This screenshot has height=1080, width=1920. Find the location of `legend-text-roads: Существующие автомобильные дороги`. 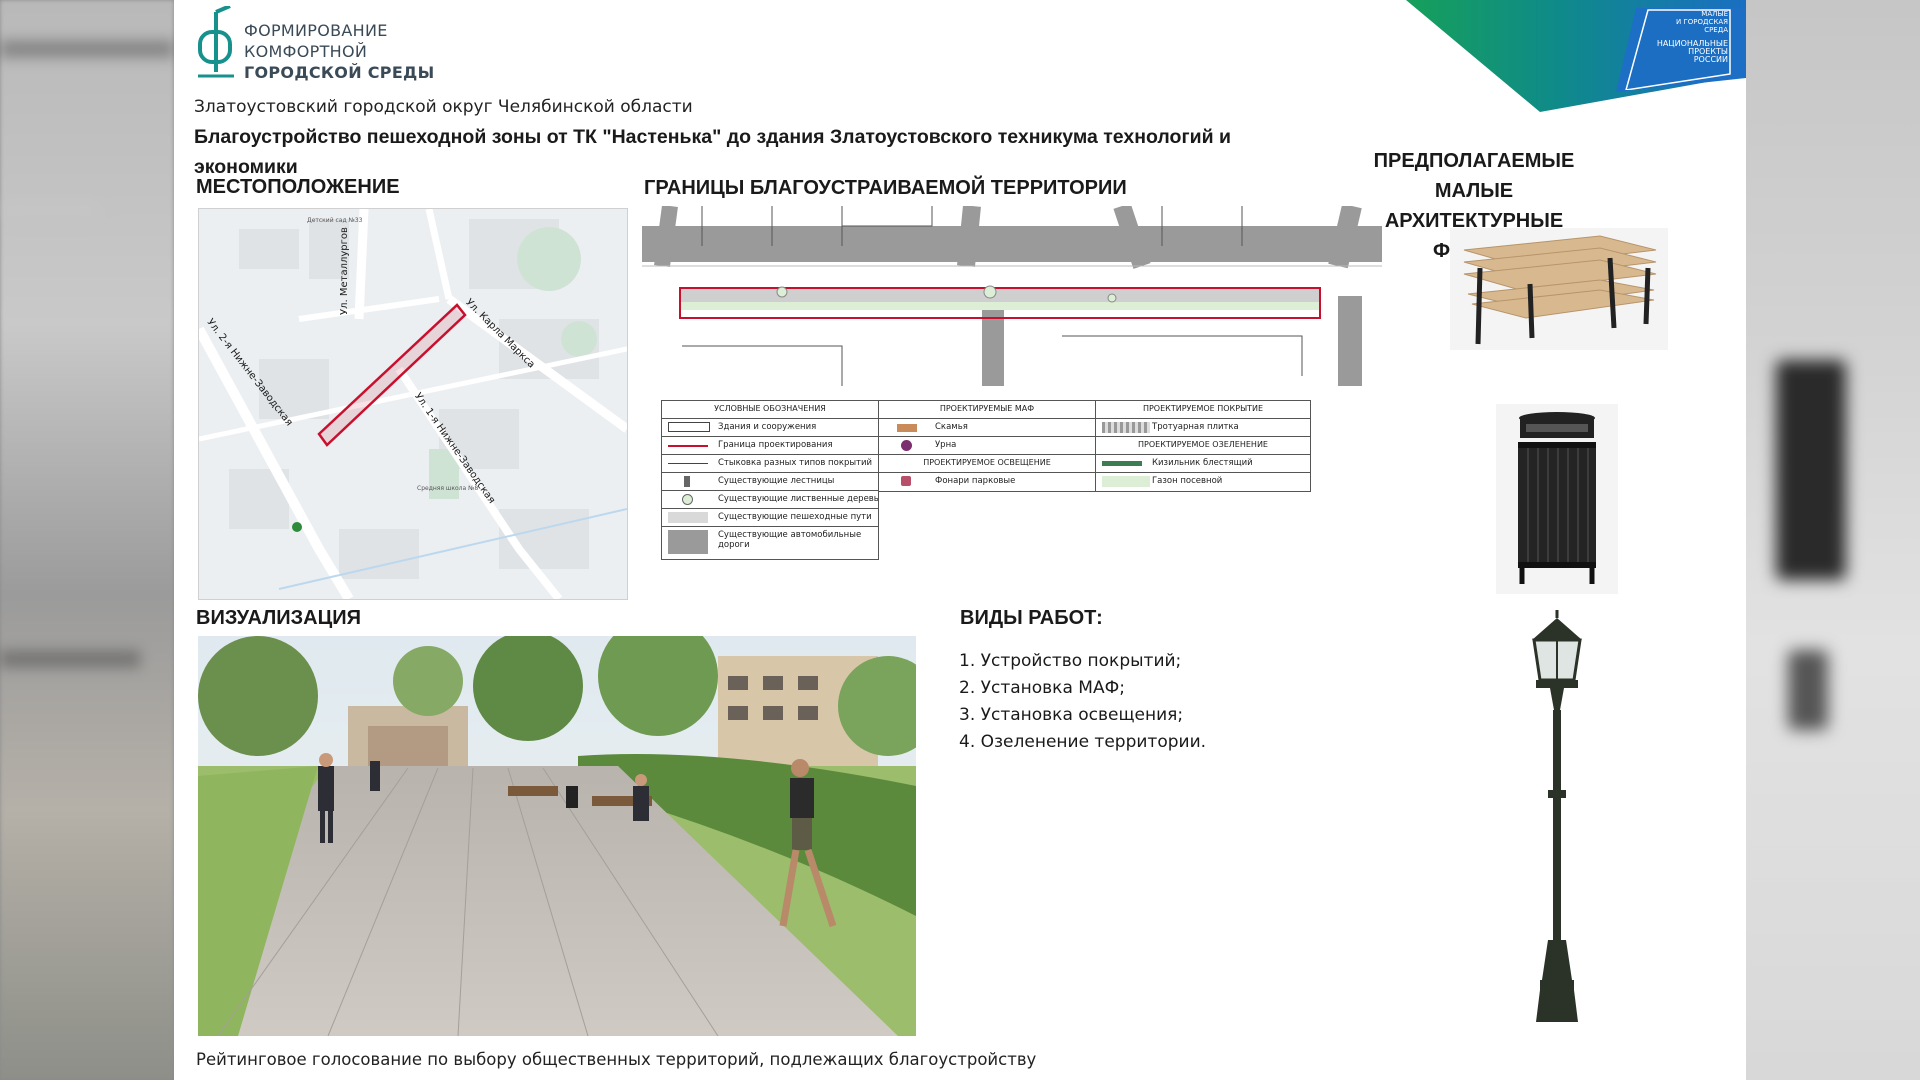

legend-text-roads: Существующие автомобильные дороги is located at coordinates (790, 540).